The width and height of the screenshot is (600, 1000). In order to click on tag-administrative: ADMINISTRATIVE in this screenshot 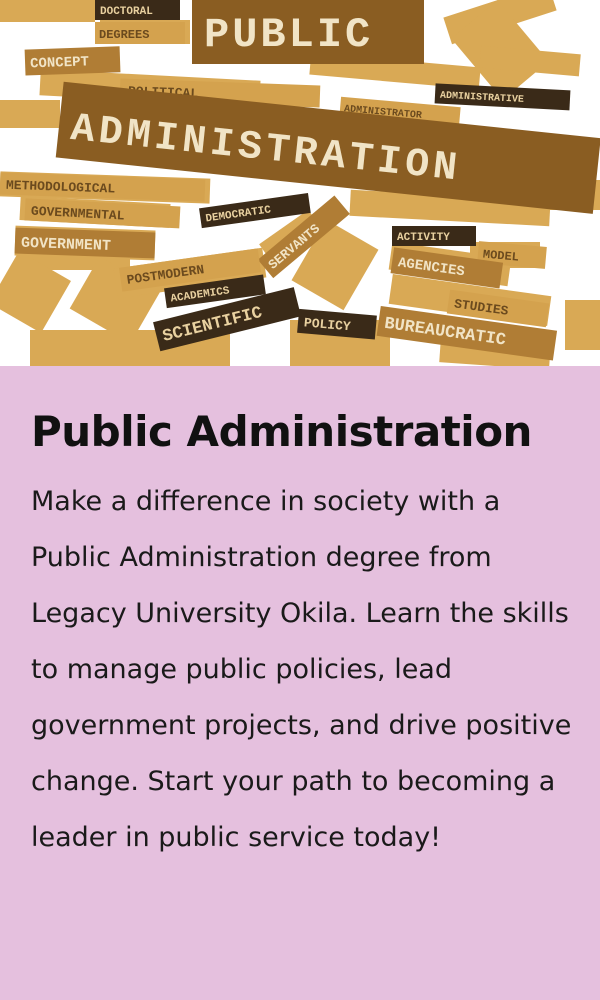, I will do `click(502, 97)`.